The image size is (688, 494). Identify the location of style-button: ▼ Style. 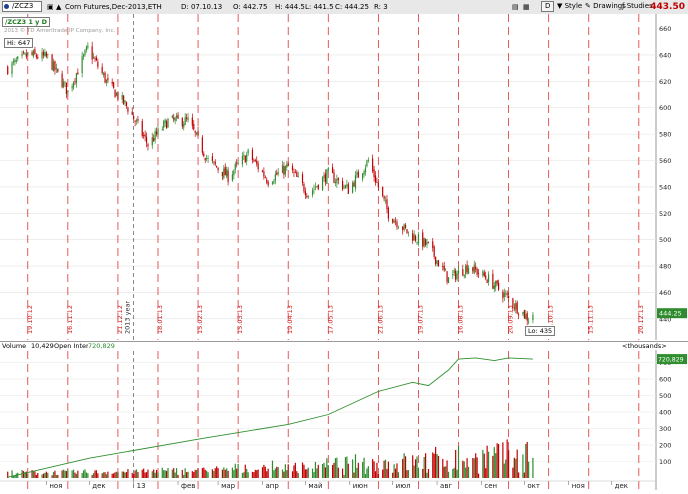
(569, 6).